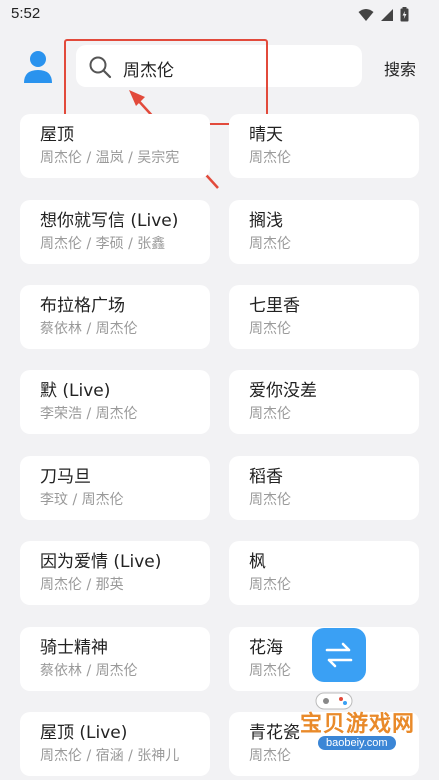 This screenshot has height=780, width=439. What do you see at coordinates (84, 733) in the screenshot?
I see `song-title: 屋顶 (Live)` at bounding box center [84, 733].